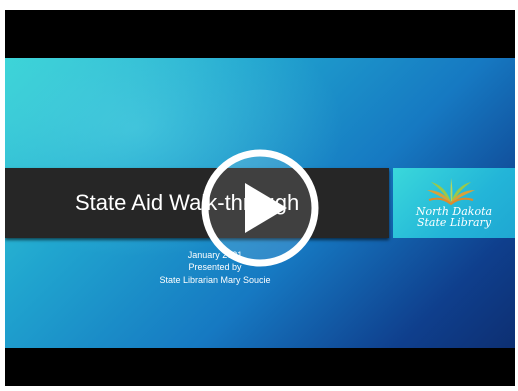  Describe the element at coordinates (215, 280) in the screenshot. I see `subtitle-presenter: State Librarian Mary Soucie` at that location.